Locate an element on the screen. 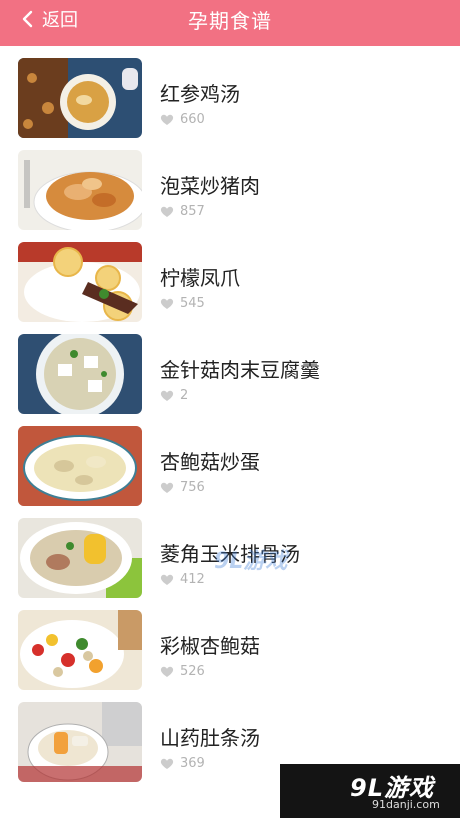 The width and height of the screenshot is (460, 818). recipe-item: 彩椒杏鲍菇 526 is located at coordinates (230, 656).